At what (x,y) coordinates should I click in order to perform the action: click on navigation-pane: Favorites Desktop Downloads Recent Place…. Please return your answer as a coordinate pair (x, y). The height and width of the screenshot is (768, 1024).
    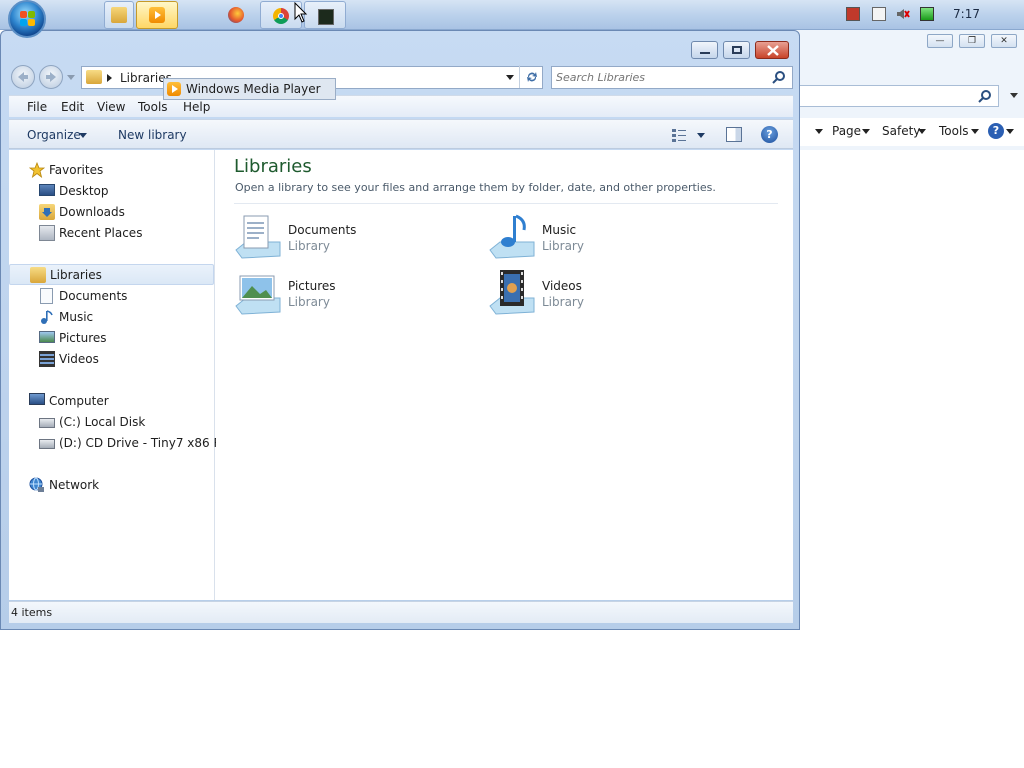
    Looking at the image, I should click on (119, 375).